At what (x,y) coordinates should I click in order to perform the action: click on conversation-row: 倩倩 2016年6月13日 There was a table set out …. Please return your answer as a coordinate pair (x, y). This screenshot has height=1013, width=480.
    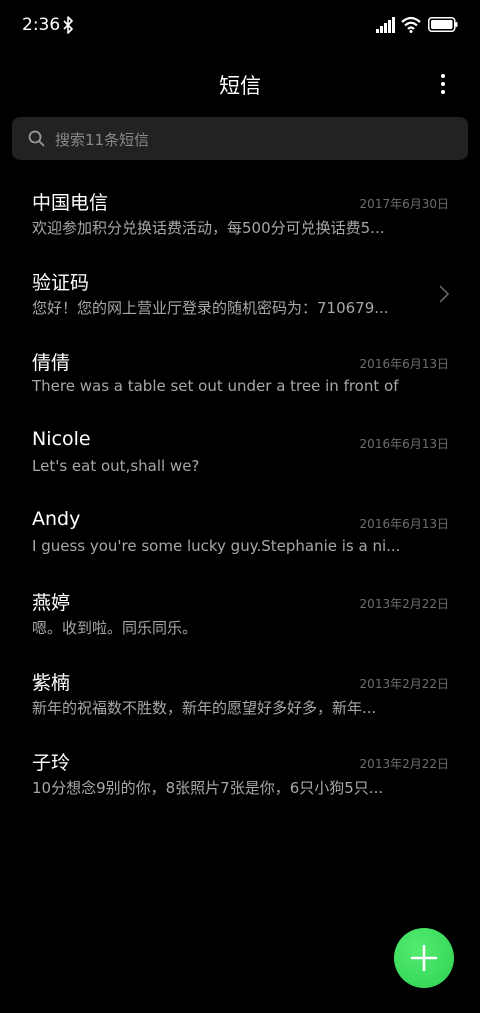
    Looking at the image, I should click on (240, 382).